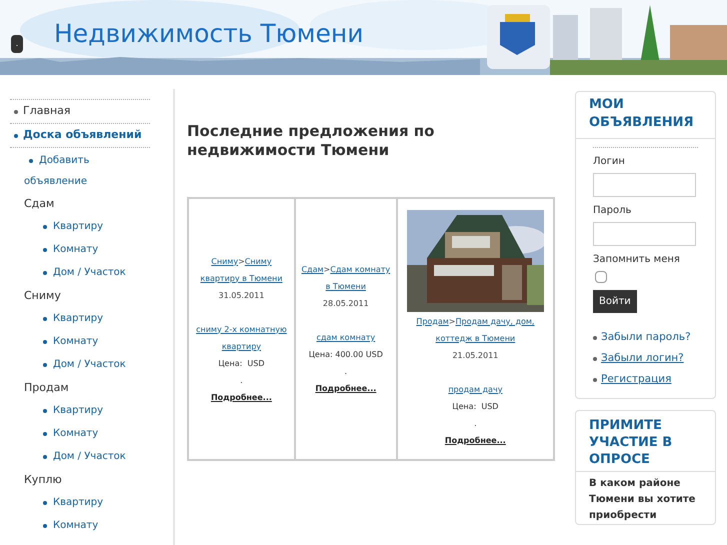 The image size is (727, 545). Describe the element at coordinates (346, 337) in the screenshot. I see `listing-title-link: сдам комнату` at that location.